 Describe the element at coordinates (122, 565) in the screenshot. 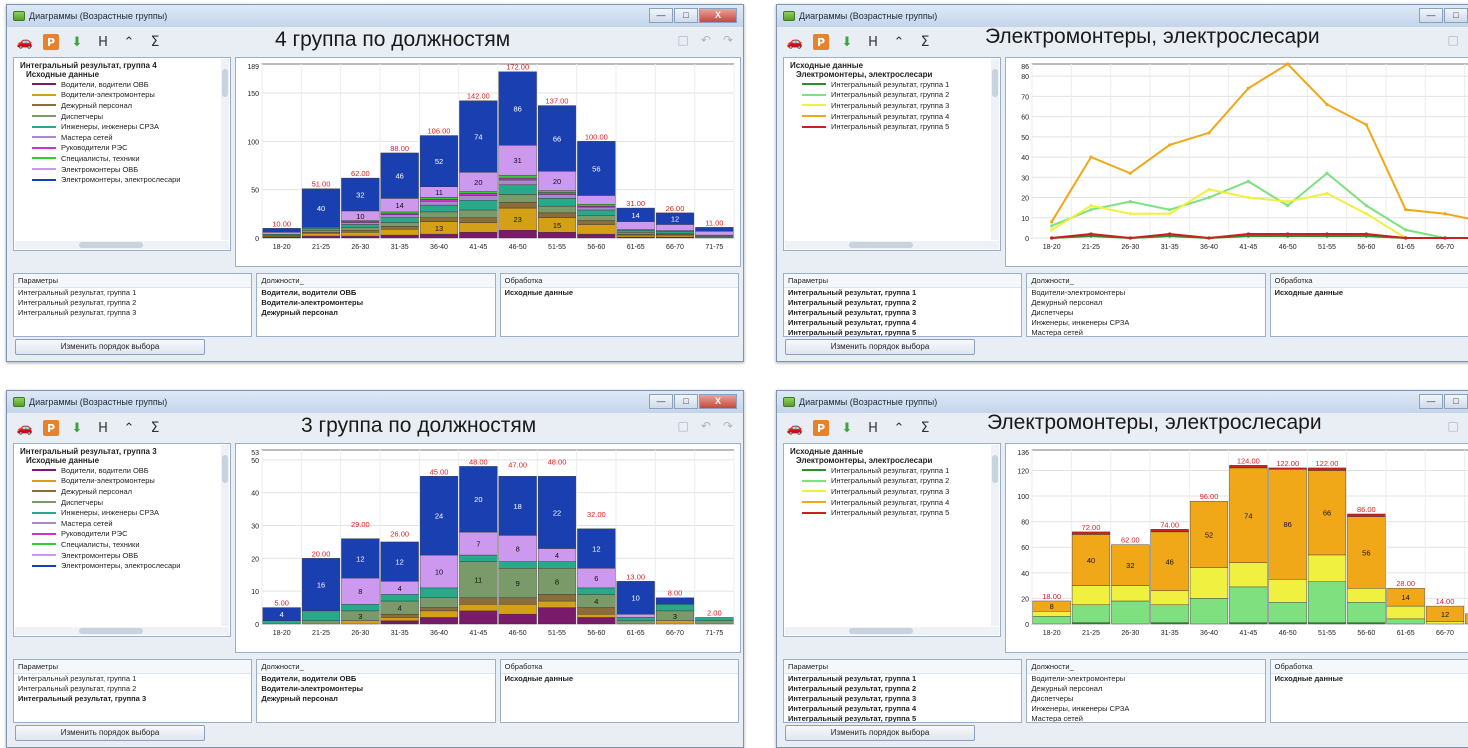

I see `legend-item: Электромонтеры, электрослесари` at that location.